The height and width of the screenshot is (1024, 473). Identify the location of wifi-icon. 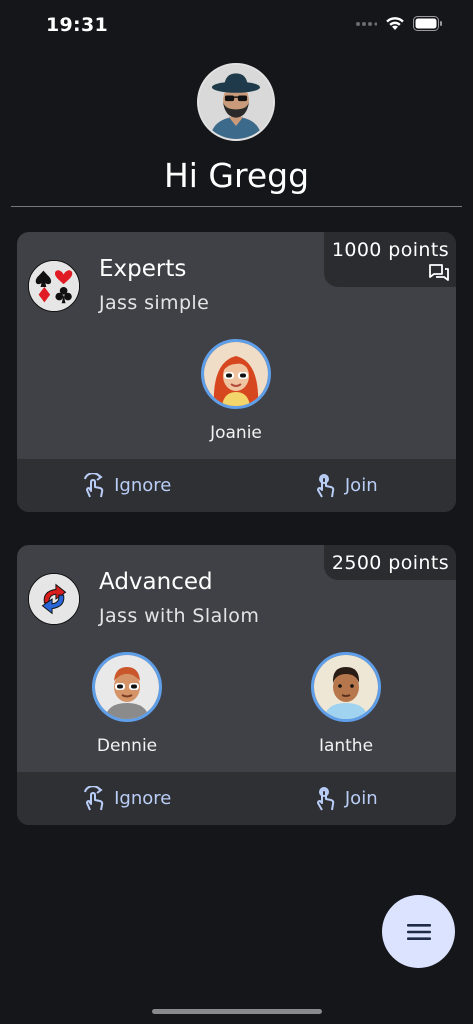
(395, 23).